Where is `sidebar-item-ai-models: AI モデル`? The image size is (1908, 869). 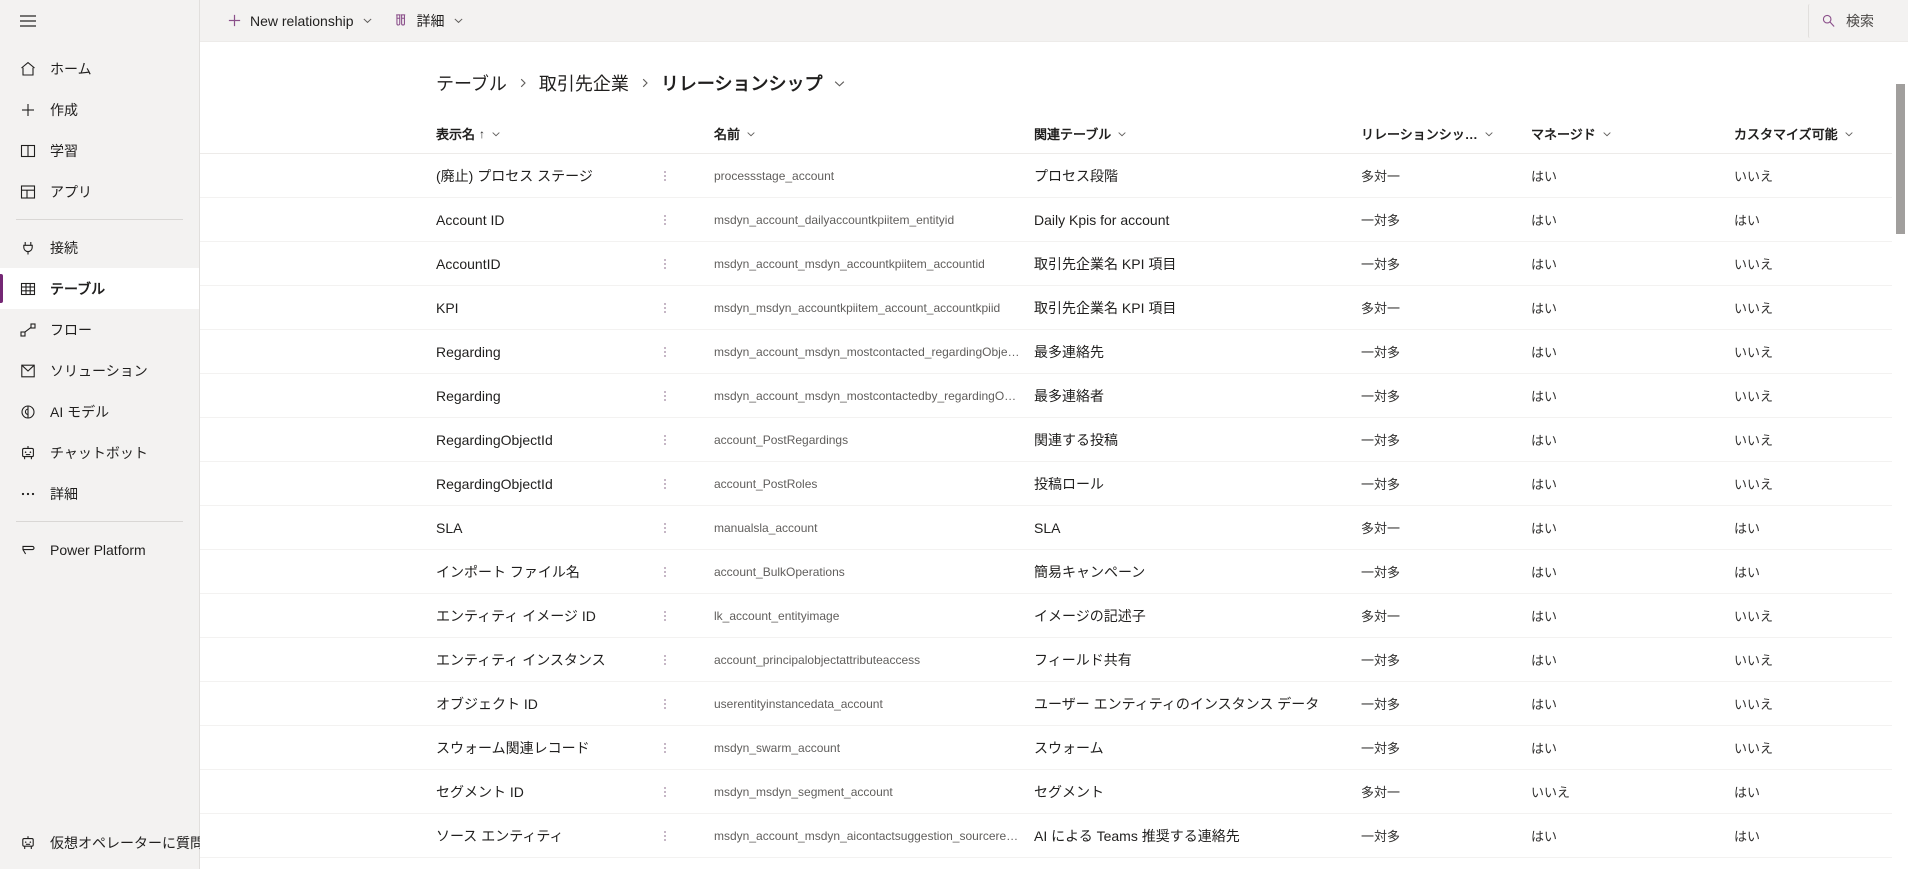
sidebar-item-ai-models: AI モデル is located at coordinates (99, 411).